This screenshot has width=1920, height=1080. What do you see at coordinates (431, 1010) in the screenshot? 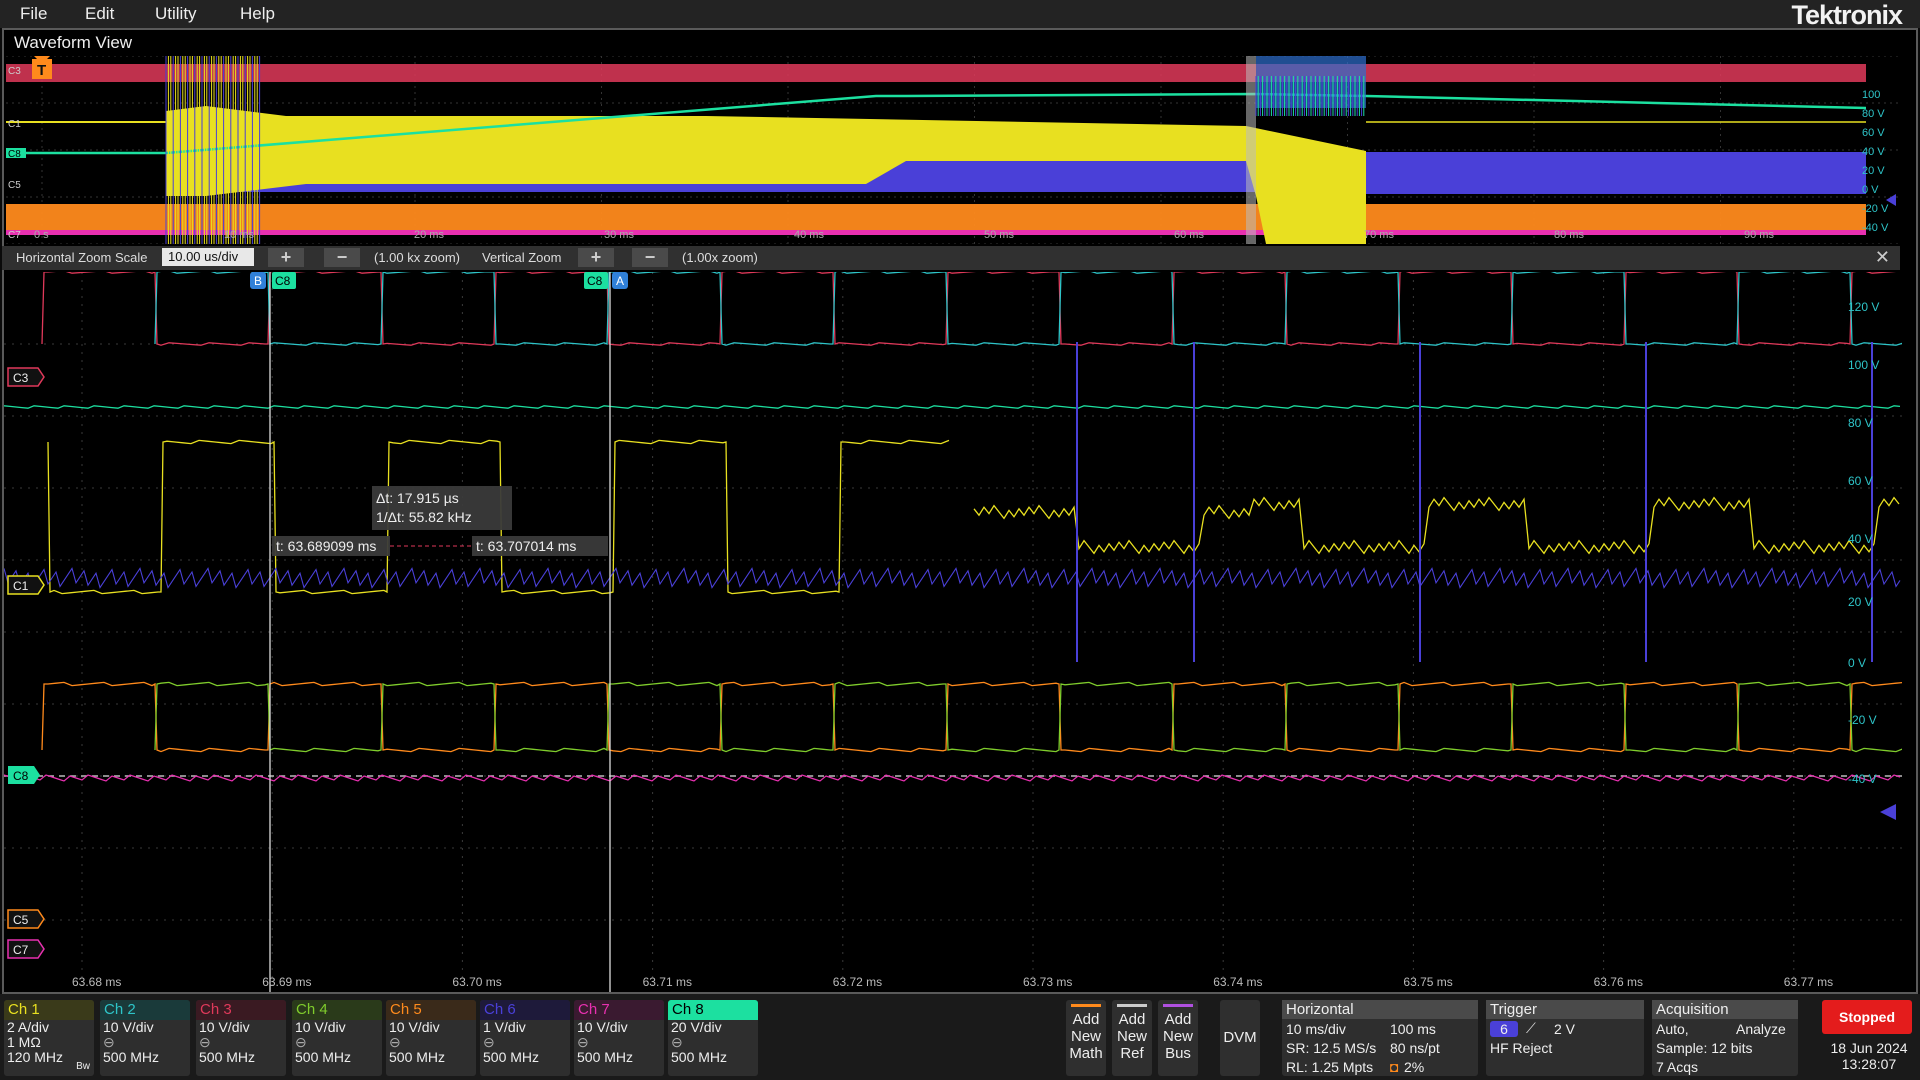
I see `channel-name: Ch 5` at bounding box center [431, 1010].